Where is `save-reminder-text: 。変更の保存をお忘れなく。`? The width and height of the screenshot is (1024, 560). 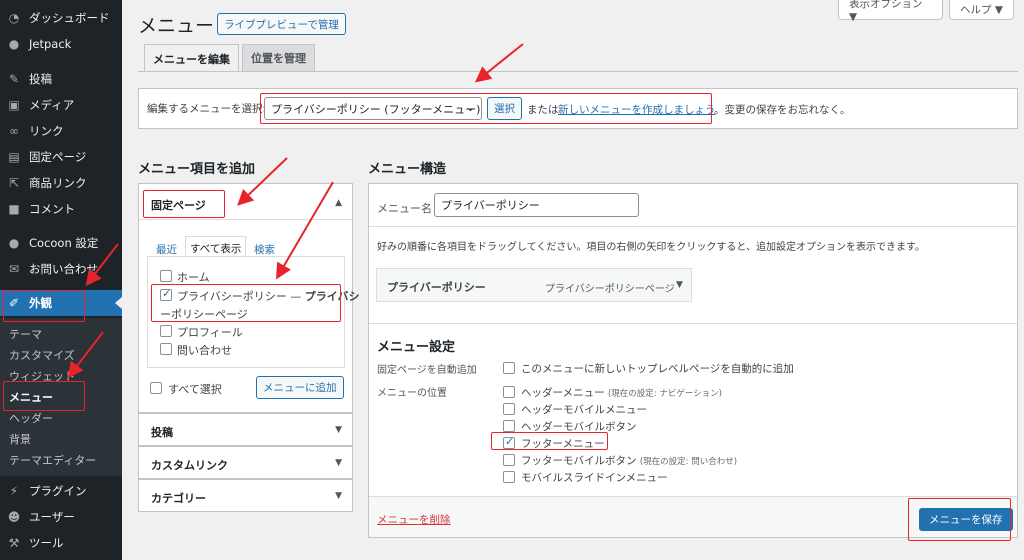
save-reminder-text: 。変更の保存をお忘れなく。 is located at coordinates (782, 110).